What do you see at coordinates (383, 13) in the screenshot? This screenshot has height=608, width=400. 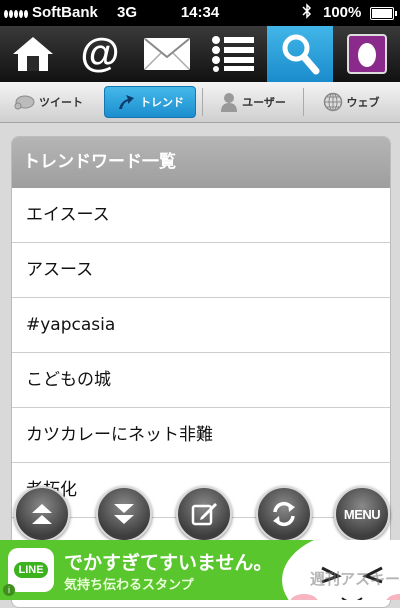 I see `battery-icon` at bounding box center [383, 13].